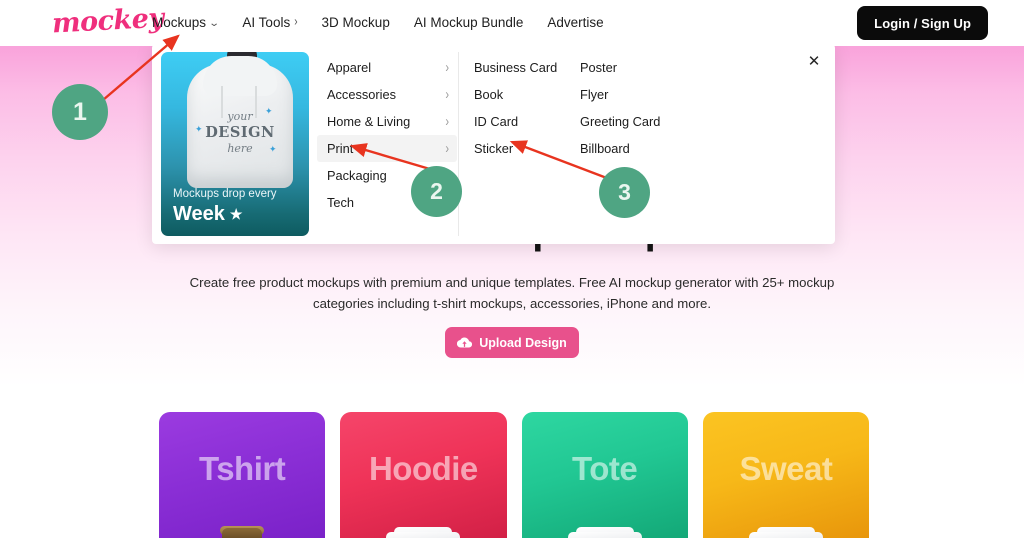 Image resolution: width=1024 pixels, height=538 pixels. What do you see at coordinates (340, 148) in the screenshot?
I see `dropdown-label-print: Print` at bounding box center [340, 148].